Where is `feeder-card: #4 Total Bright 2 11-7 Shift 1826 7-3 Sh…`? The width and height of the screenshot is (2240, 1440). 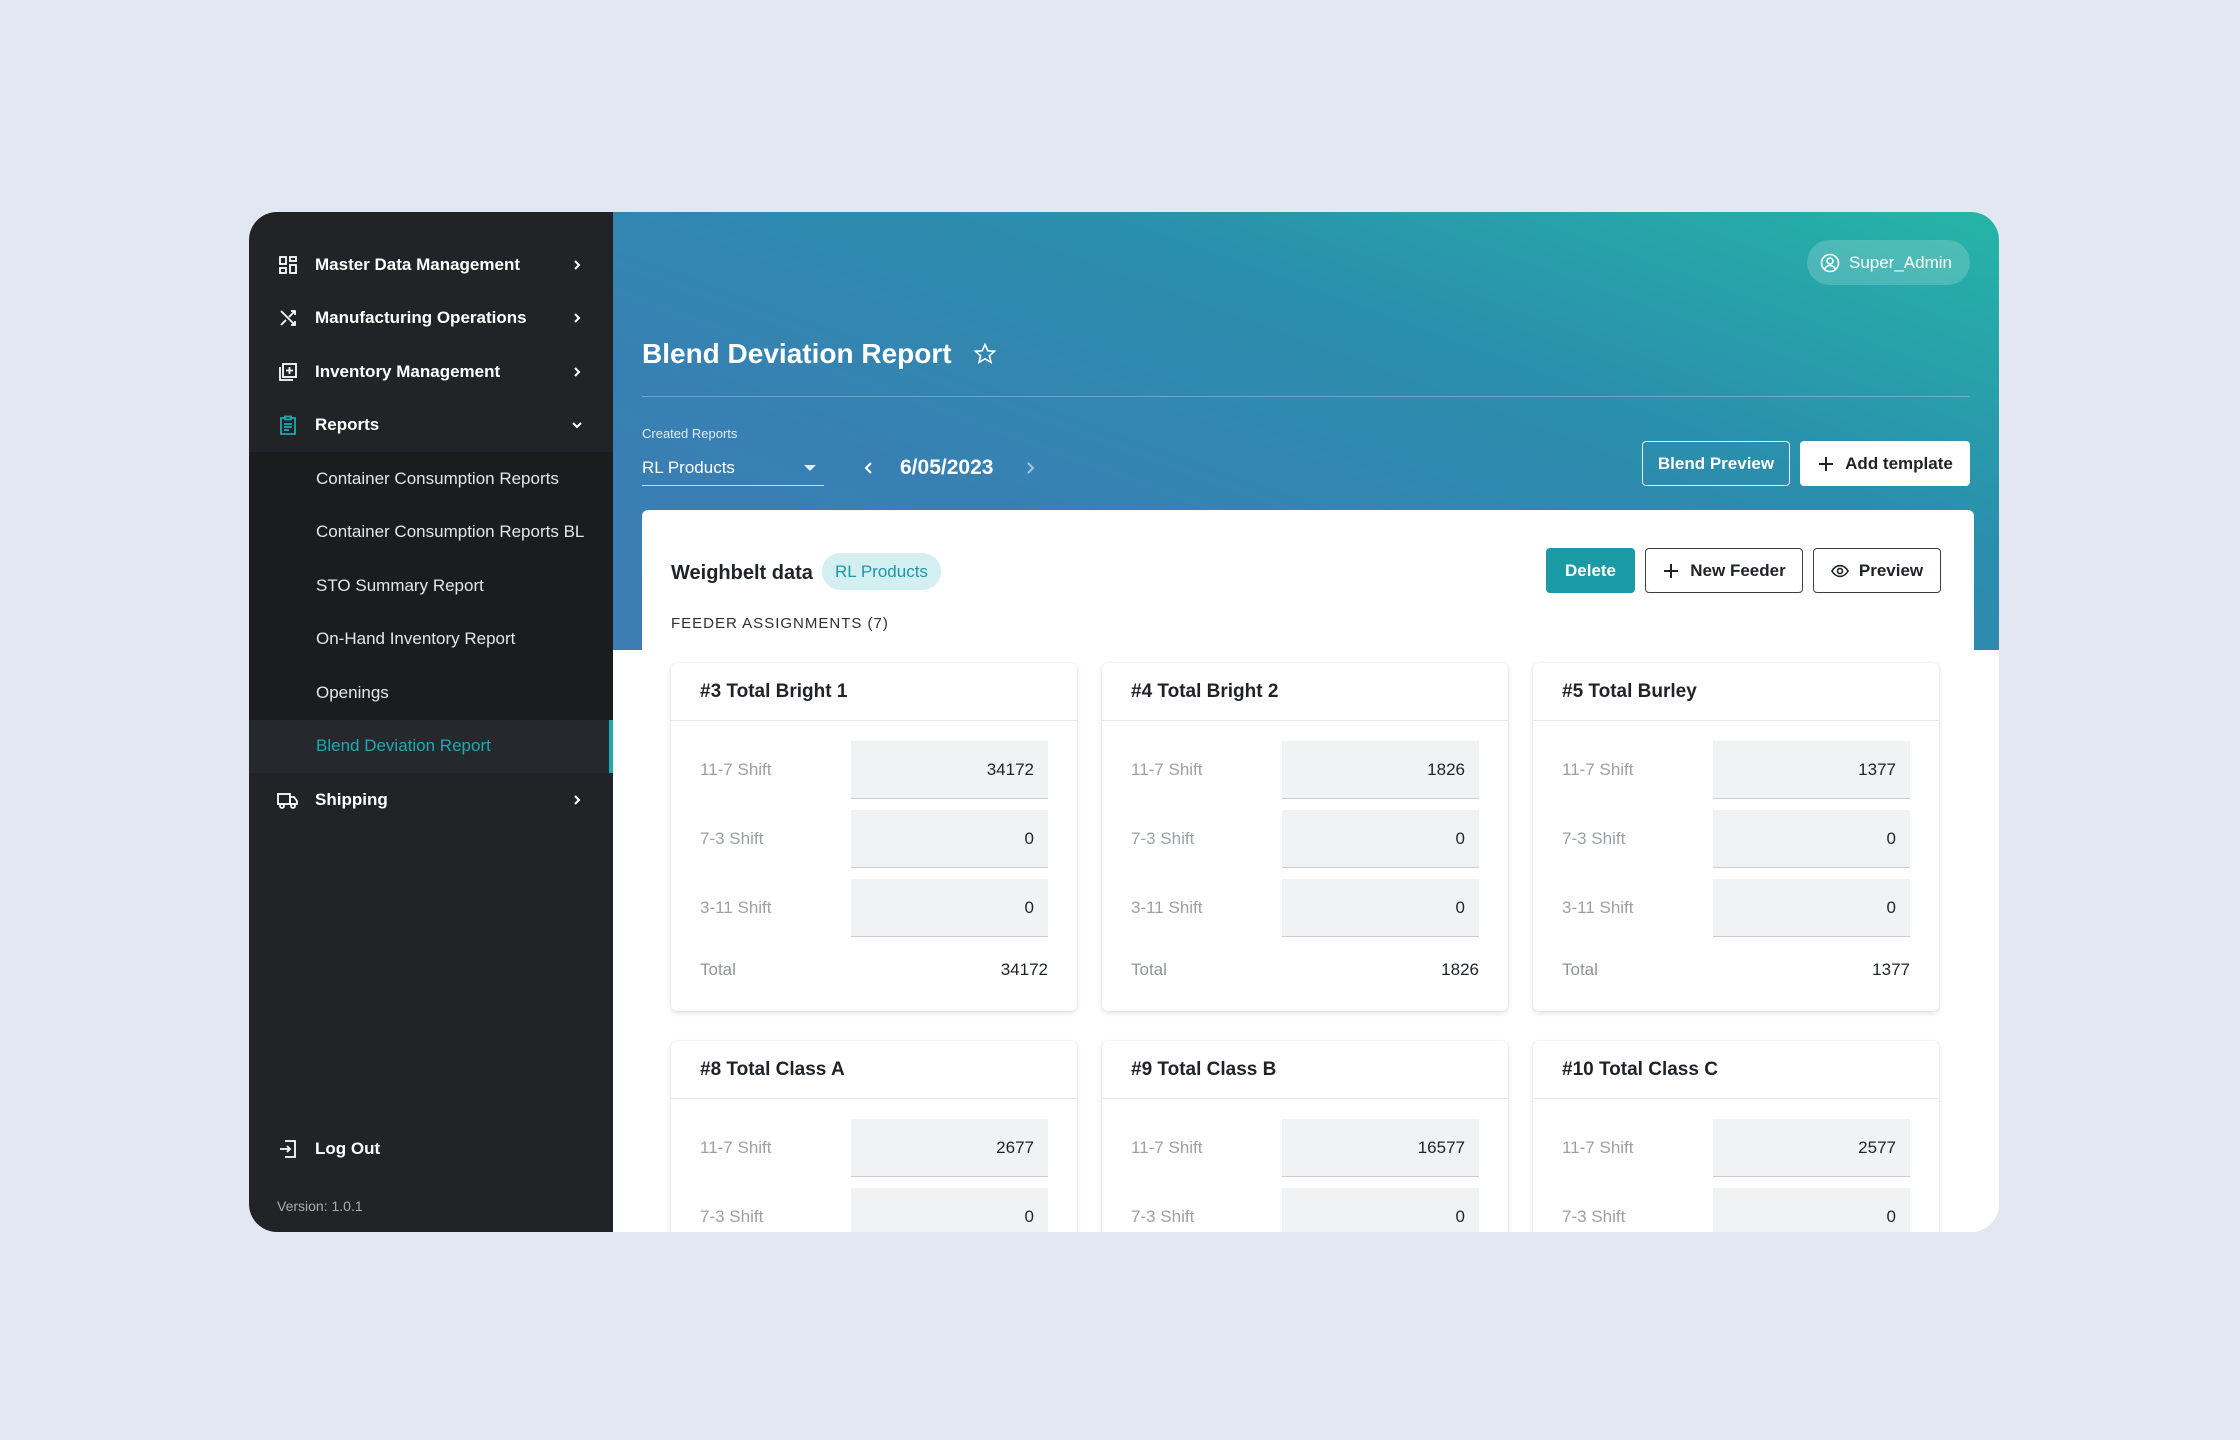
feeder-card: #4 Total Bright 2 11-7 Shift 1826 7-3 Sh… is located at coordinates (1305, 837).